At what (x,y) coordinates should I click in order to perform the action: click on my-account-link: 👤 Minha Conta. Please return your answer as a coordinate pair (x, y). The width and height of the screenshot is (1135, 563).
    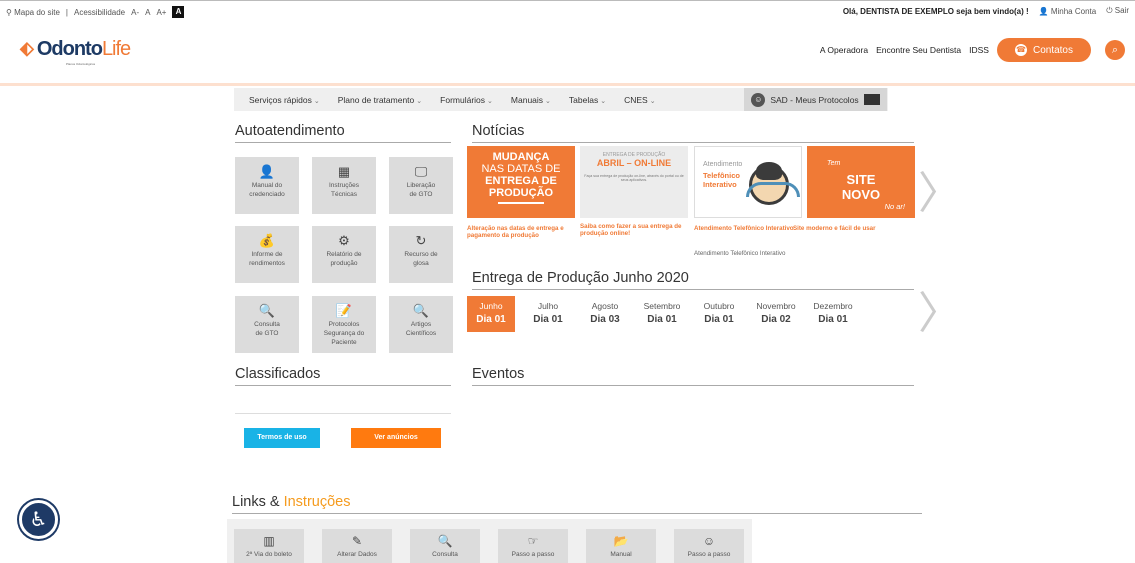
    Looking at the image, I should click on (1068, 11).